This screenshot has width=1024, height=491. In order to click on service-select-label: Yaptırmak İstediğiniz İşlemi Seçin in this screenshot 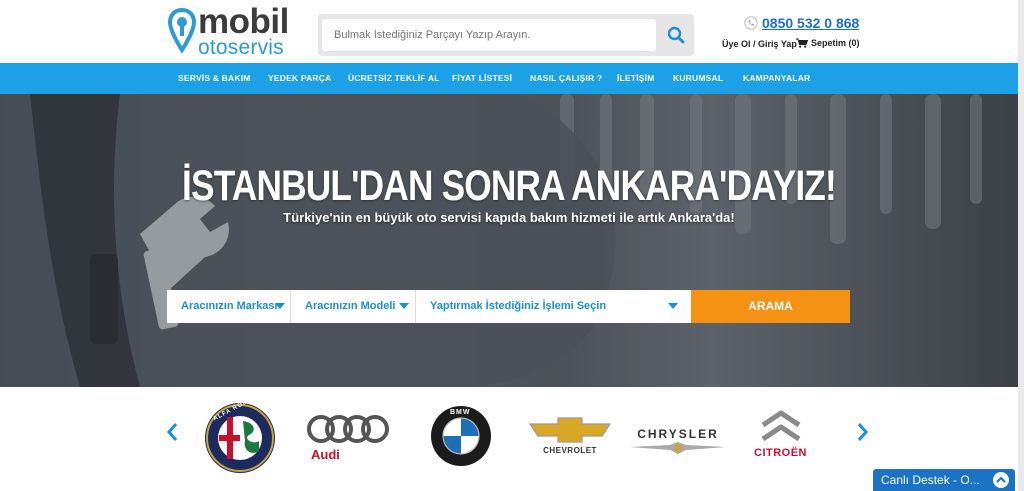, I will do `click(518, 306)`.